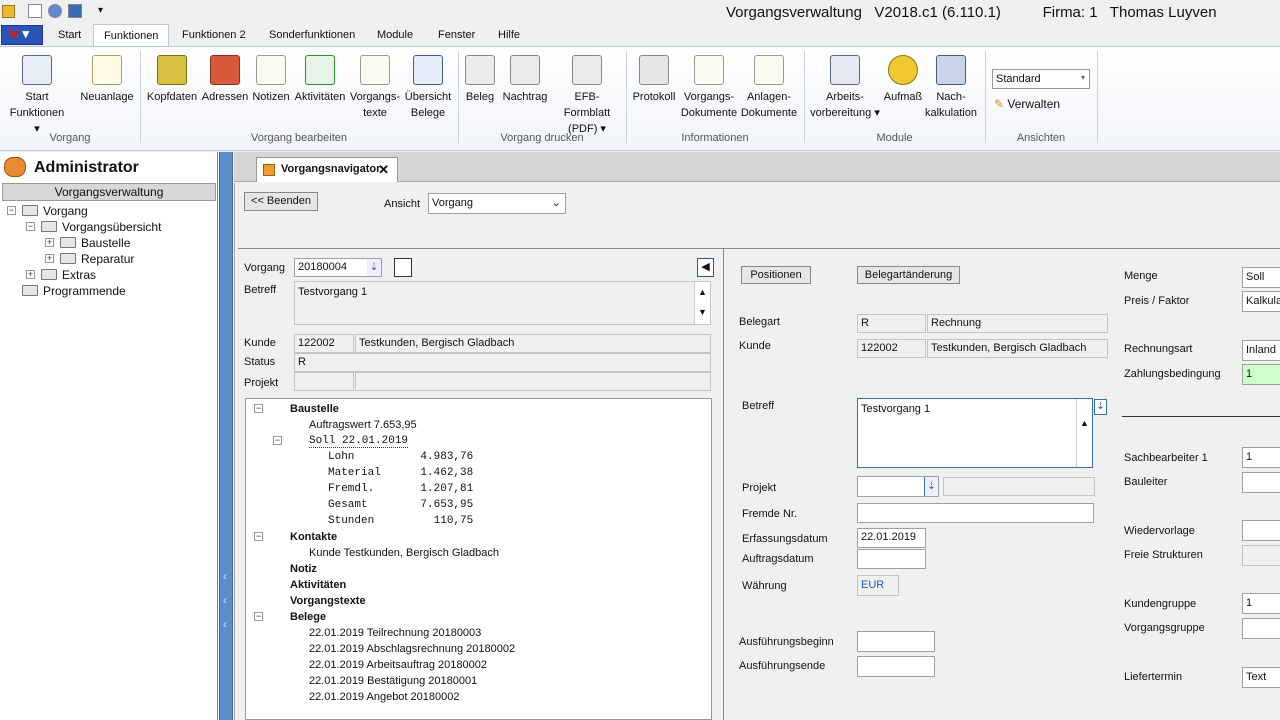 This screenshot has width=1280, height=720. What do you see at coordinates (404, 553) in the screenshot?
I see `tree-node-kunde: Kunde Testkunden, Bergisch Gladbach` at bounding box center [404, 553].